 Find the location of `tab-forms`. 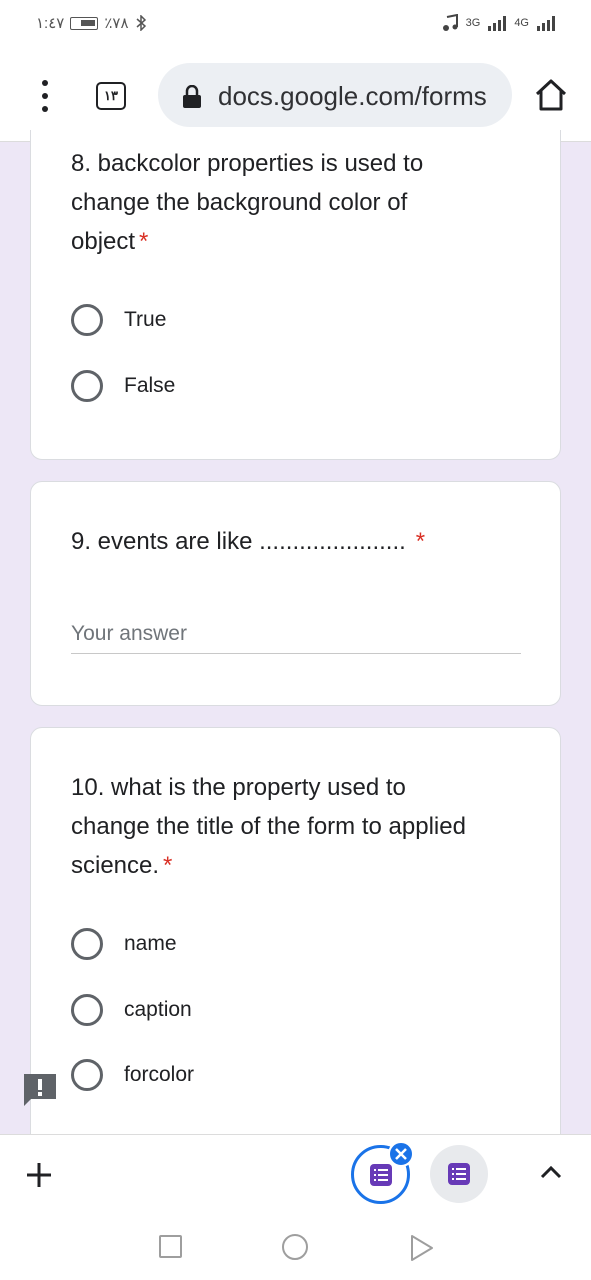

tab-forms is located at coordinates (459, 1174).